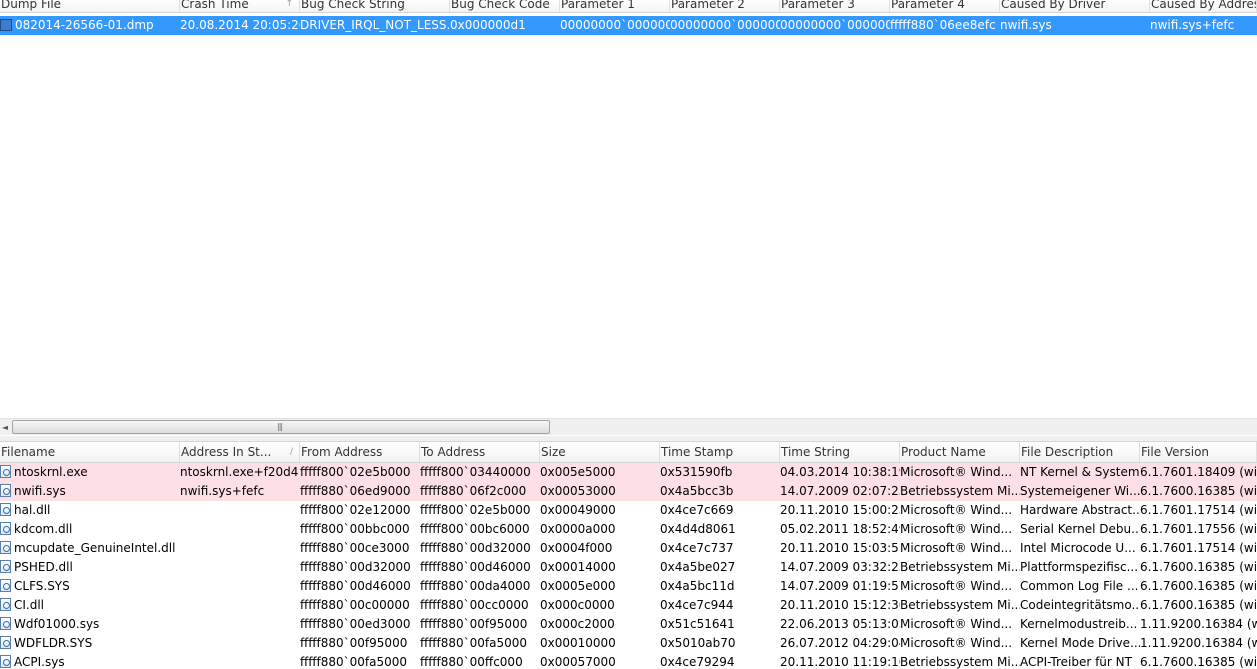 This screenshot has height=669, width=1257. Describe the element at coordinates (28, 452) in the screenshot. I see `column-header-label: Filename` at that location.